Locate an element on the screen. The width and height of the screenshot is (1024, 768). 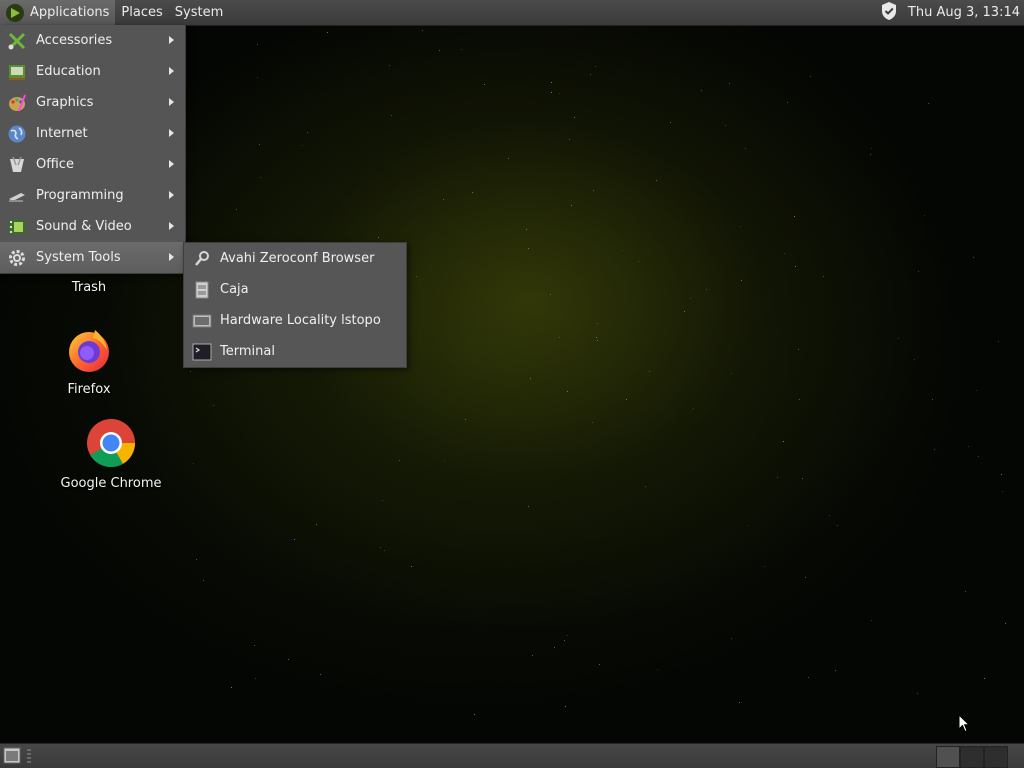
submenu-item-caja: Caja is located at coordinates (295, 289).